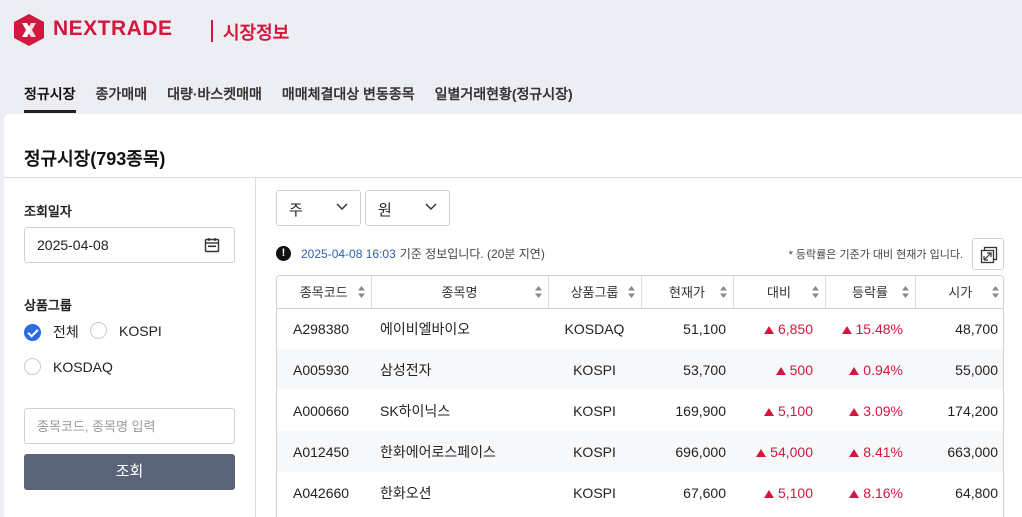  I want to click on radio-all-label: 전체, so click(66, 332).